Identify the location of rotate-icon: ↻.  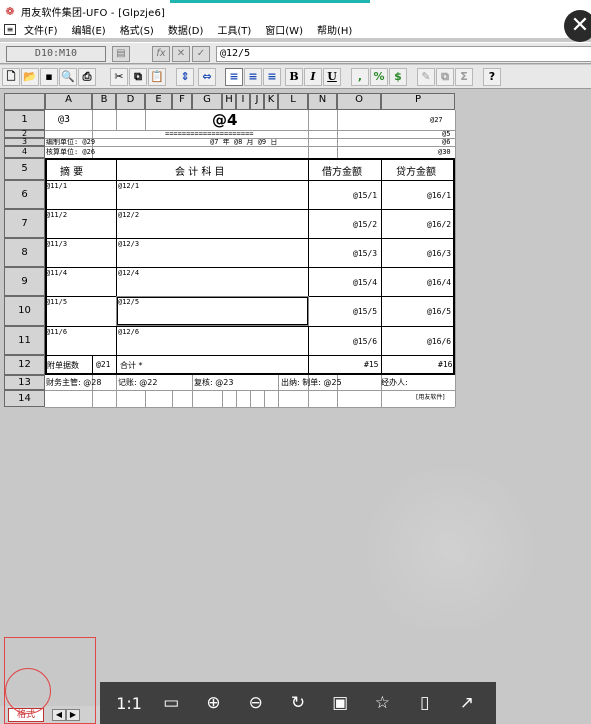
(298, 703).